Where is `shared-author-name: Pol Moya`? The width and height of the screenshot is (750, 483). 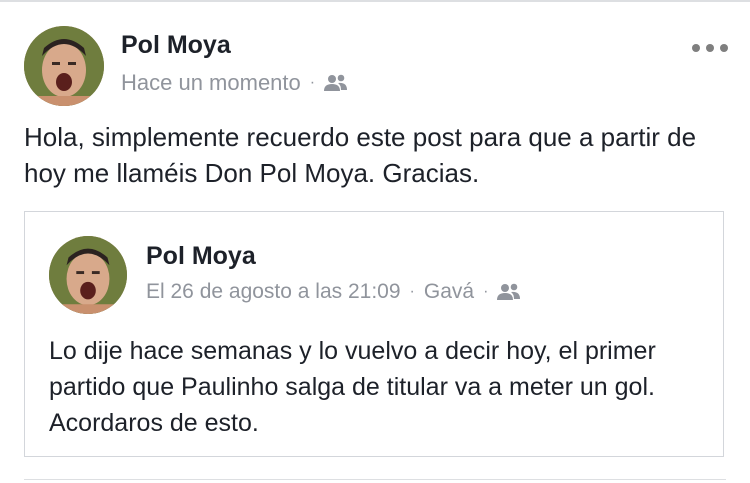
shared-author-name: Pol Moya is located at coordinates (201, 256).